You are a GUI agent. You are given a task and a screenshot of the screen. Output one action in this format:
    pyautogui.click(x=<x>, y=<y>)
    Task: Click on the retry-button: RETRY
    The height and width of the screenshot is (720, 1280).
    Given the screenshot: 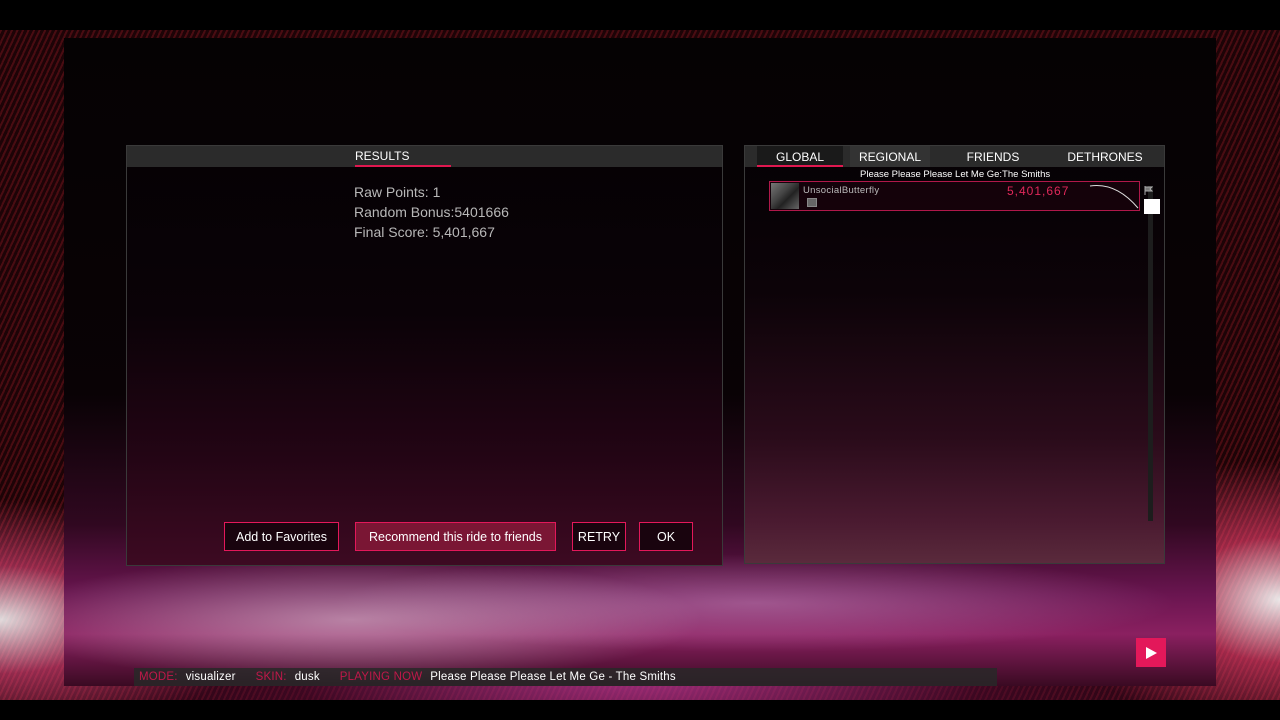 What is the action you would take?
    pyautogui.click(x=599, y=536)
    